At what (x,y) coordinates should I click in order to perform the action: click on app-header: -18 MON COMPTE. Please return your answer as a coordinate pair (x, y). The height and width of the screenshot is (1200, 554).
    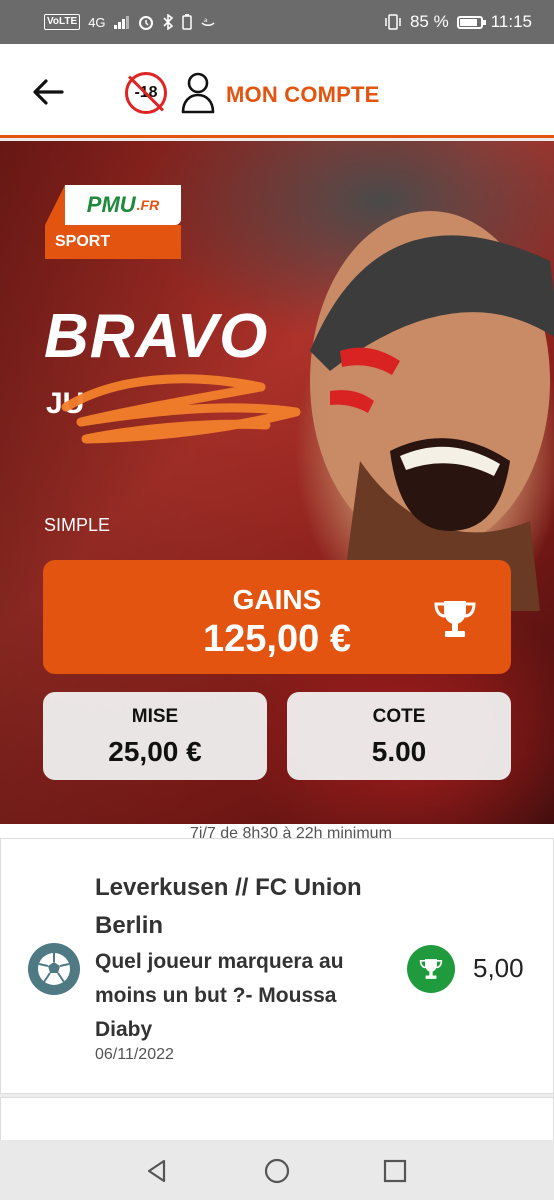
    Looking at the image, I should click on (277, 91).